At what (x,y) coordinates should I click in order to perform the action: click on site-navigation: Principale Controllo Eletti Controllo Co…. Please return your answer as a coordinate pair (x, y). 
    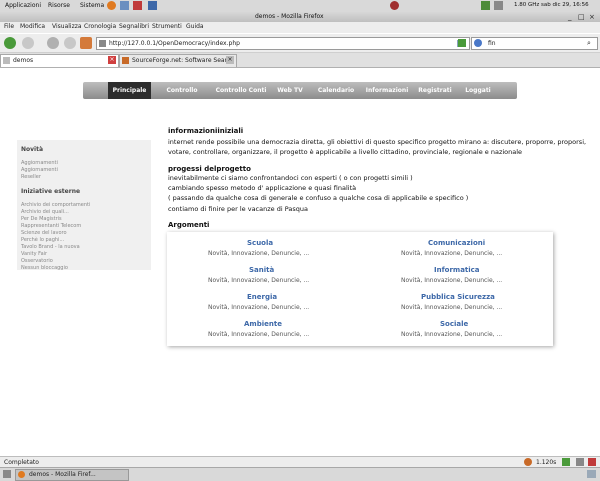
    Looking at the image, I should click on (300, 96).